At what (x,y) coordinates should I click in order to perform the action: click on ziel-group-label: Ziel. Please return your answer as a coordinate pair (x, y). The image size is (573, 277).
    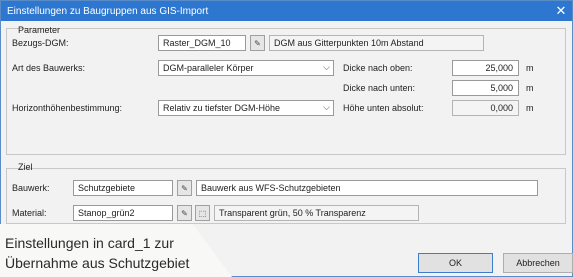
    Looking at the image, I should click on (25, 167).